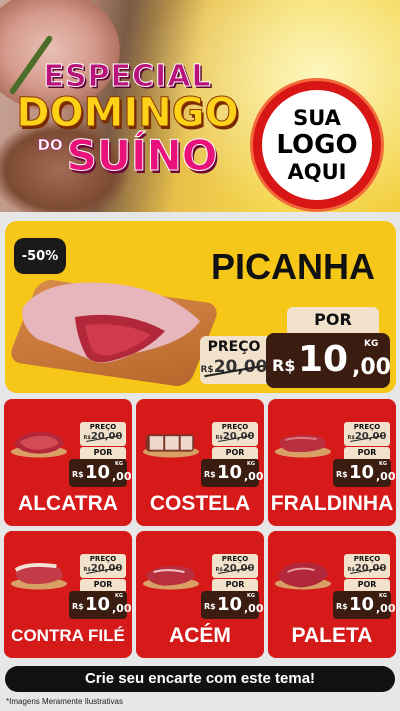  Describe the element at coordinates (332, 594) in the screenshot. I see `product-card: PREÇOR$20,00POR R$10 KG ,00PALETA` at that location.